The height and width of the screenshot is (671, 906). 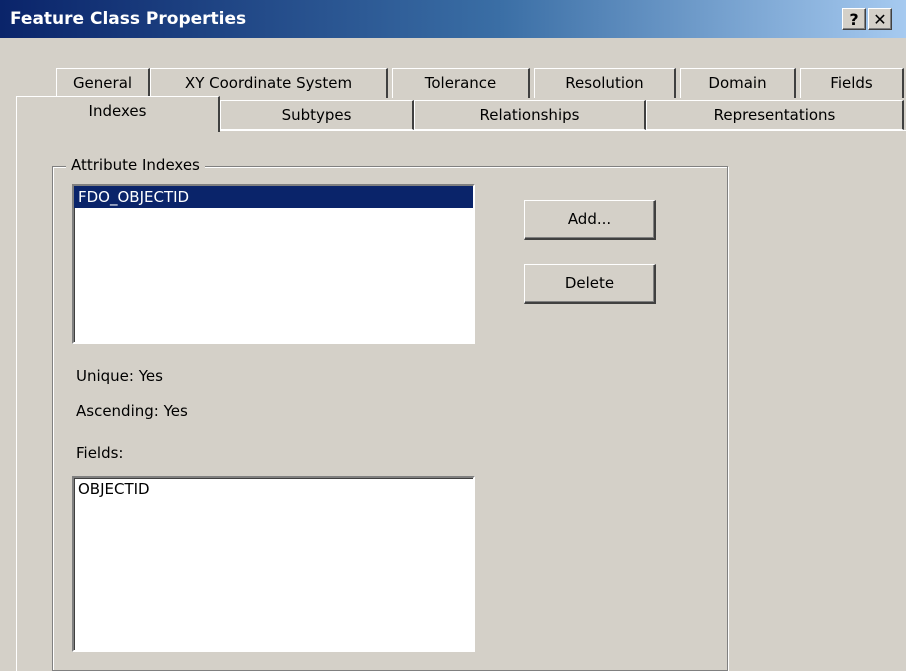 What do you see at coordinates (530, 115) in the screenshot?
I see `tab-relationships: Relationships` at bounding box center [530, 115].